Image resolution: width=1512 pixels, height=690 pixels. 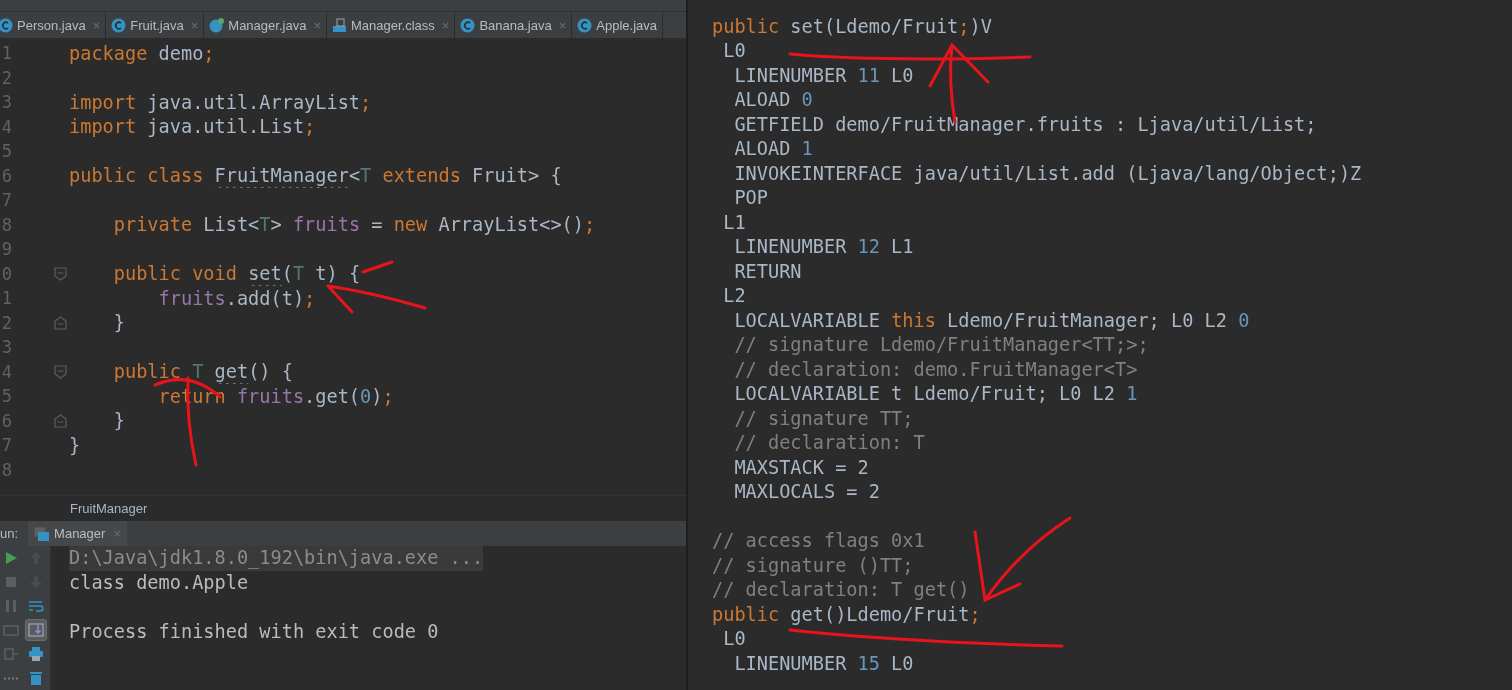 I want to click on code-line: import java.util.List;, so click(x=192, y=127).